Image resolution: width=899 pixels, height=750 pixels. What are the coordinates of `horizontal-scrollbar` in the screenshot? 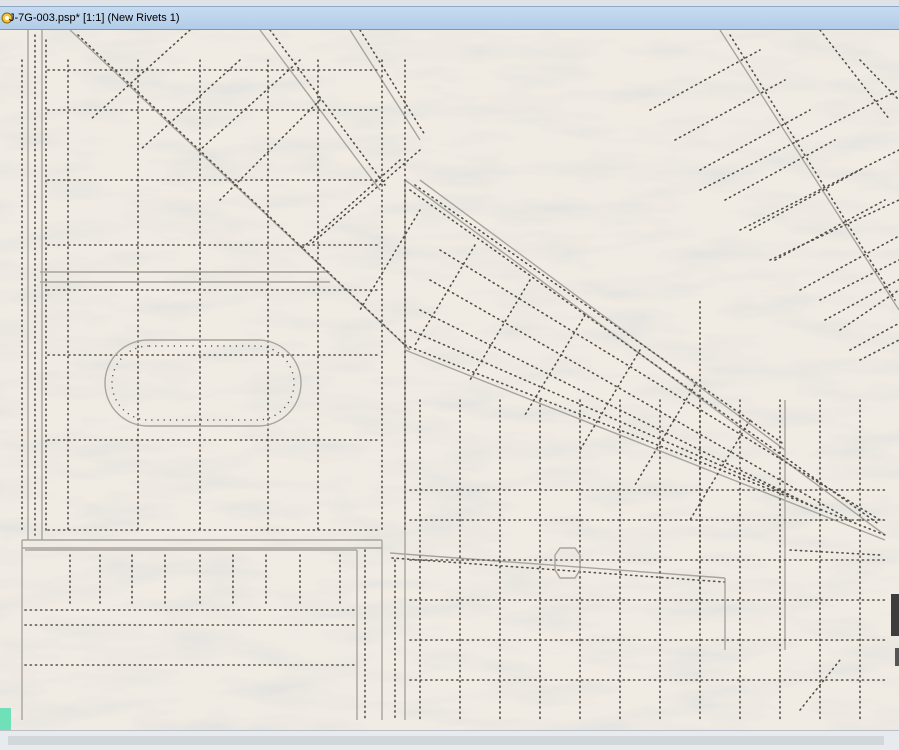 It's located at (446, 740).